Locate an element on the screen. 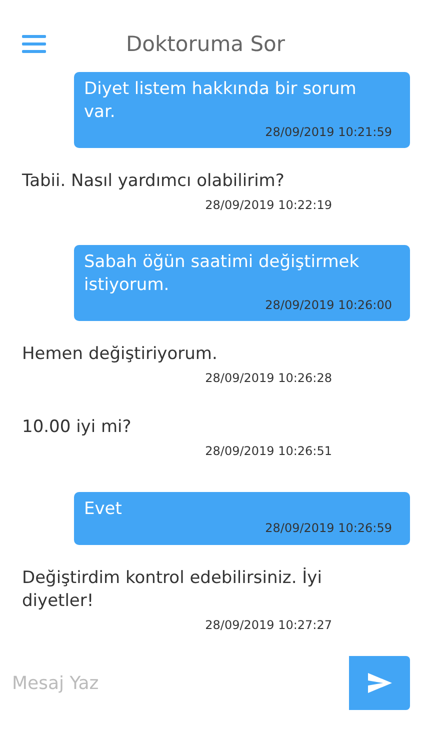 The width and height of the screenshot is (422, 750). message-text: Tabii. Nasıl yardımcı olabilirim? is located at coordinates (154, 181).